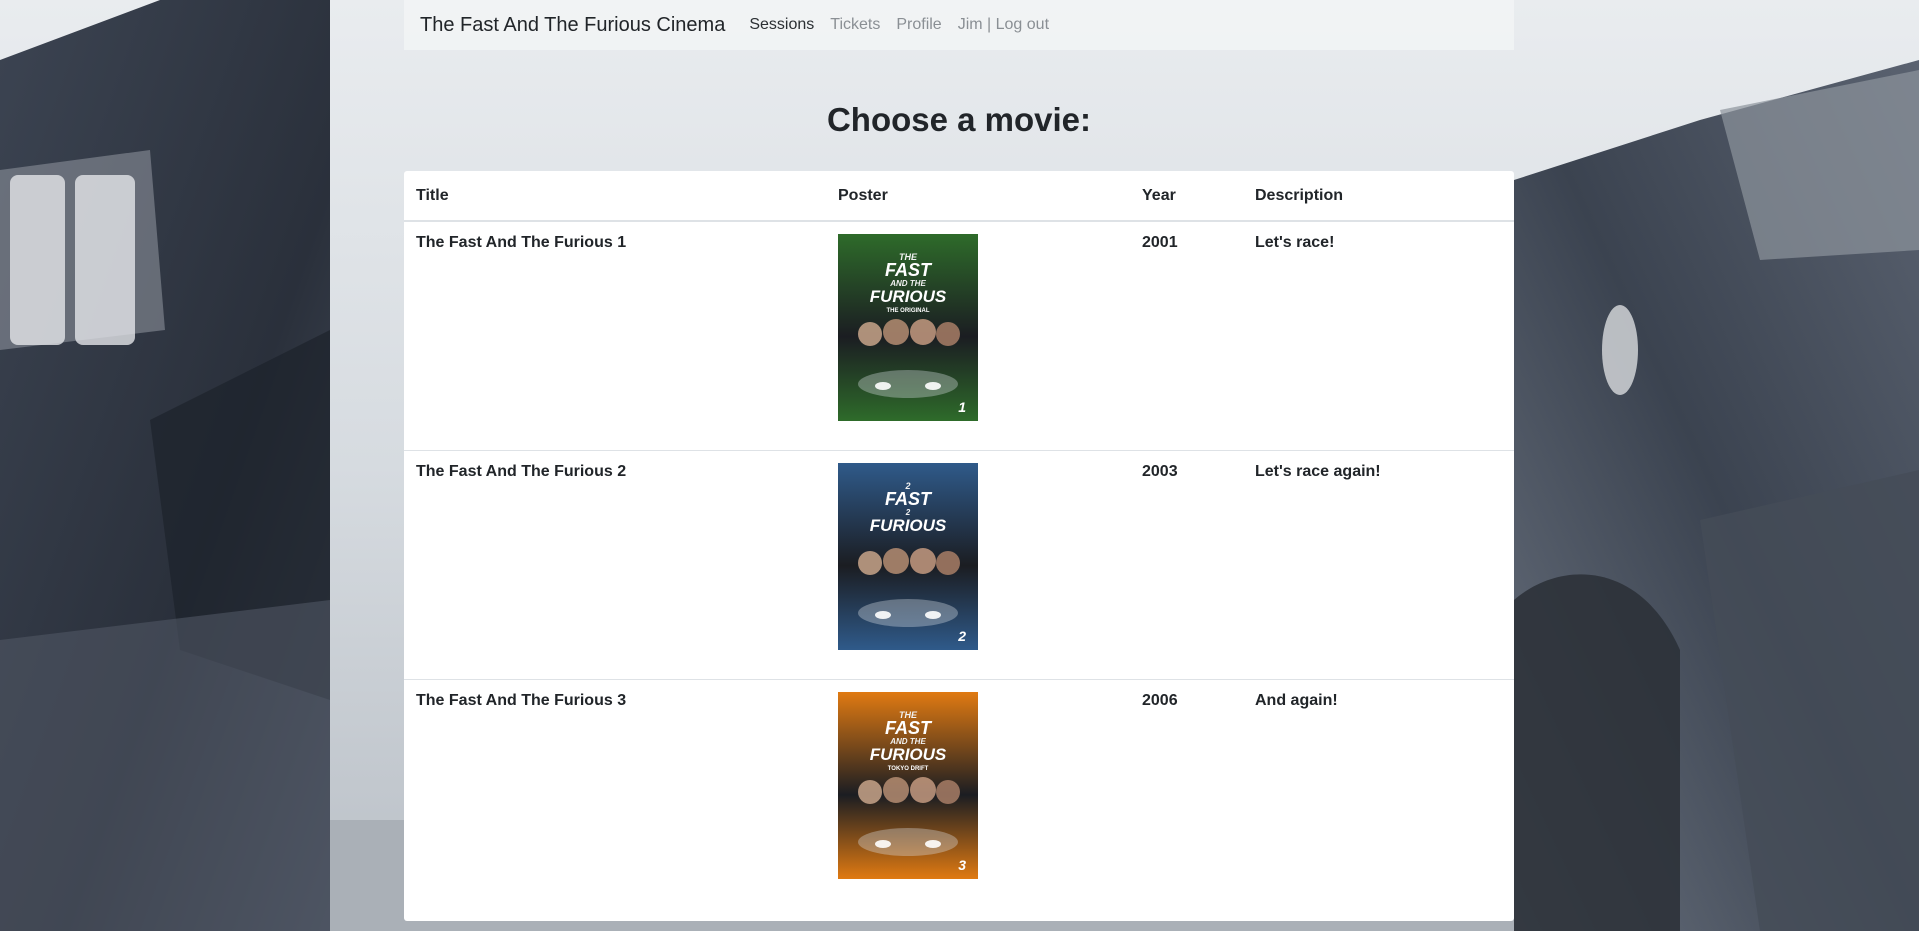 The width and height of the screenshot is (1919, 931). I want to click on movie-poster-cell: THE FAST AND THE FURIOUS THE ORIGINAL 1, so click(978, 336).